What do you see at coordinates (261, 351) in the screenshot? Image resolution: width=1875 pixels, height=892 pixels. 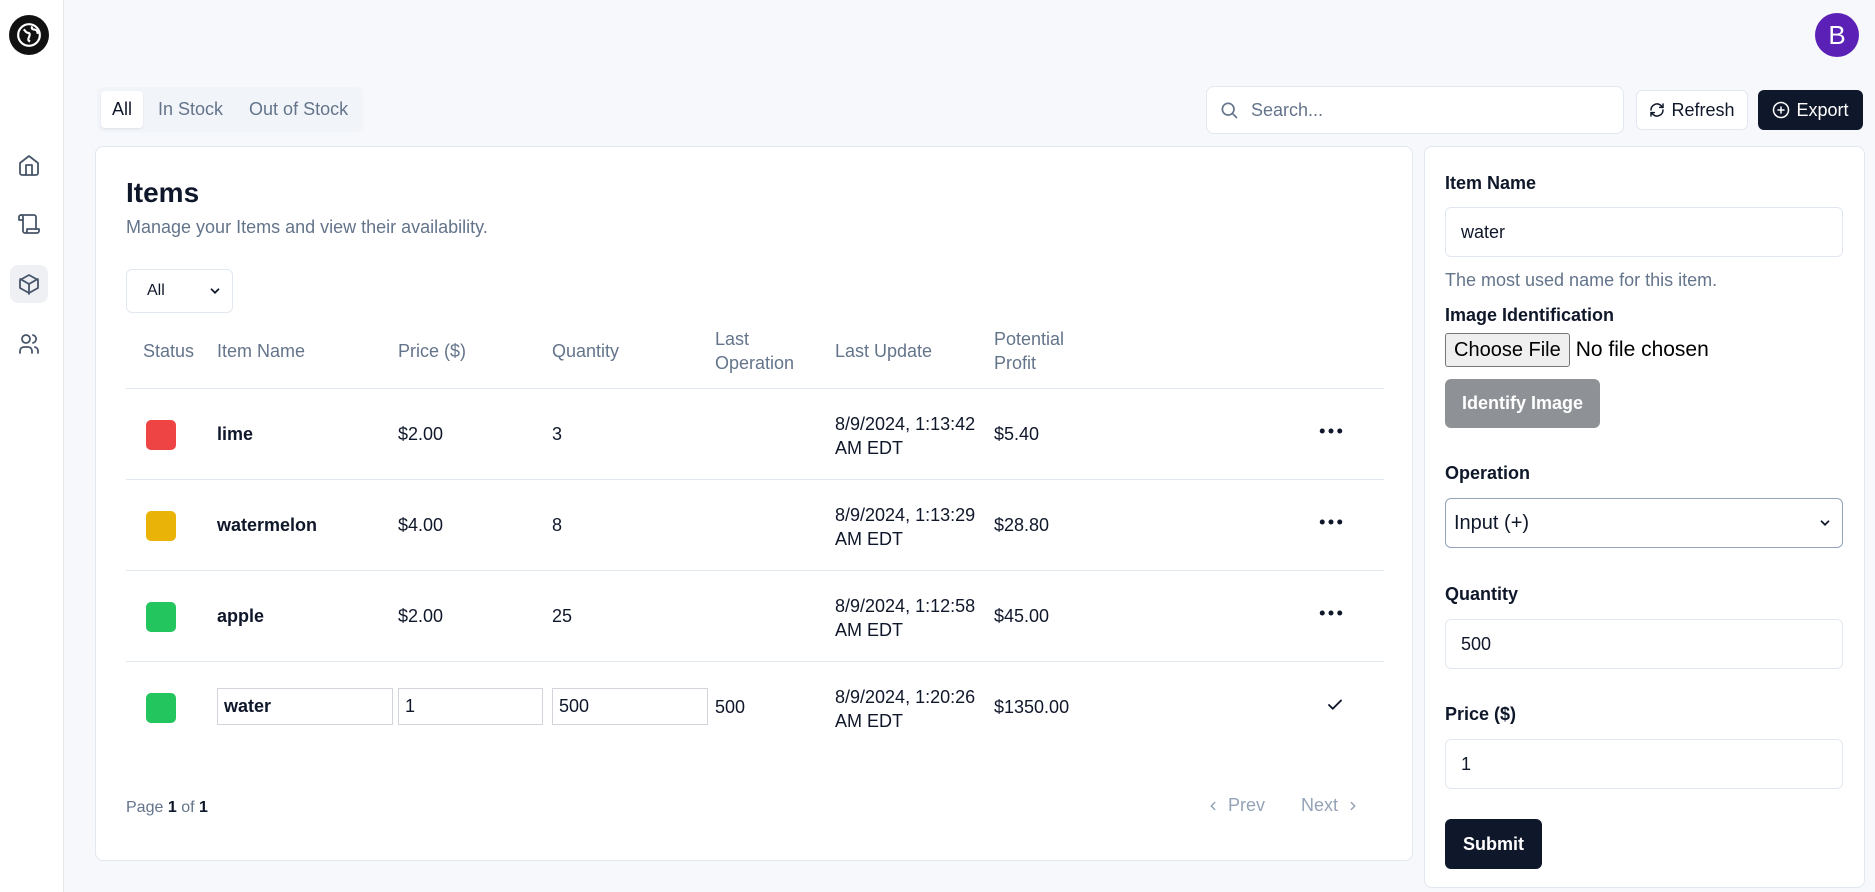 I see `col-item-name: Item Name` at bounding box center [261, 351].